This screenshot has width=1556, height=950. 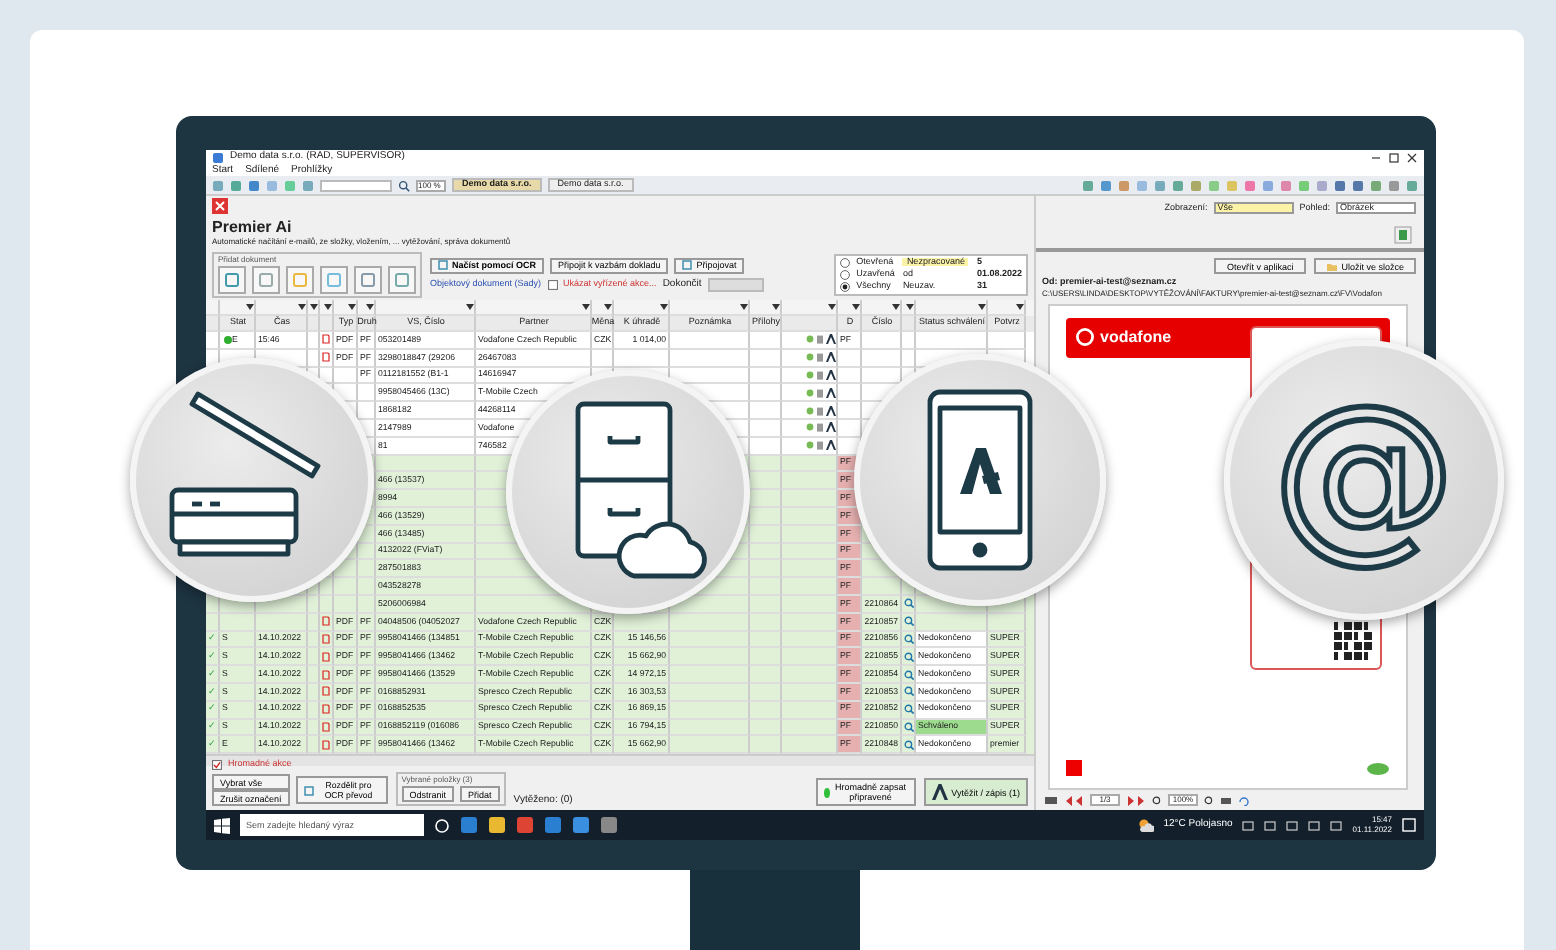 What do you see at coordinates (252, 226) in the screenshot?
I see `app-title: Premier Ai` at bounding box center [252, 226].